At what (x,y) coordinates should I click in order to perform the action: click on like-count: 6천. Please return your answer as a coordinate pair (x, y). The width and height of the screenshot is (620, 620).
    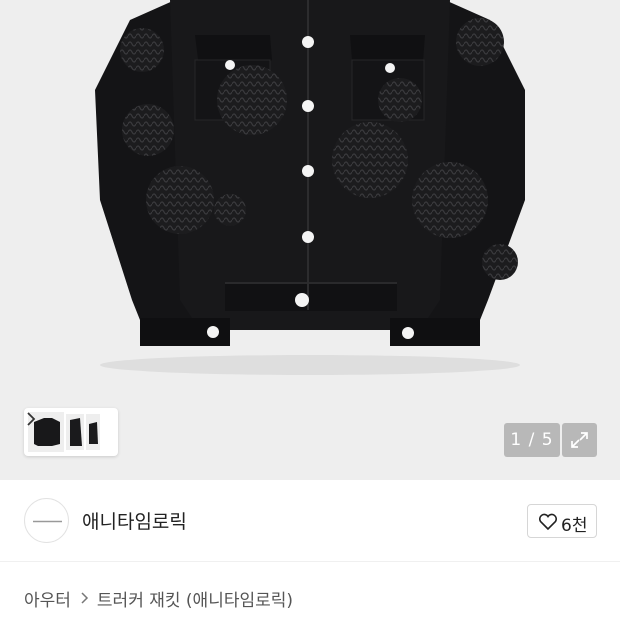
    Looking at the image, I should click on (574, 526).